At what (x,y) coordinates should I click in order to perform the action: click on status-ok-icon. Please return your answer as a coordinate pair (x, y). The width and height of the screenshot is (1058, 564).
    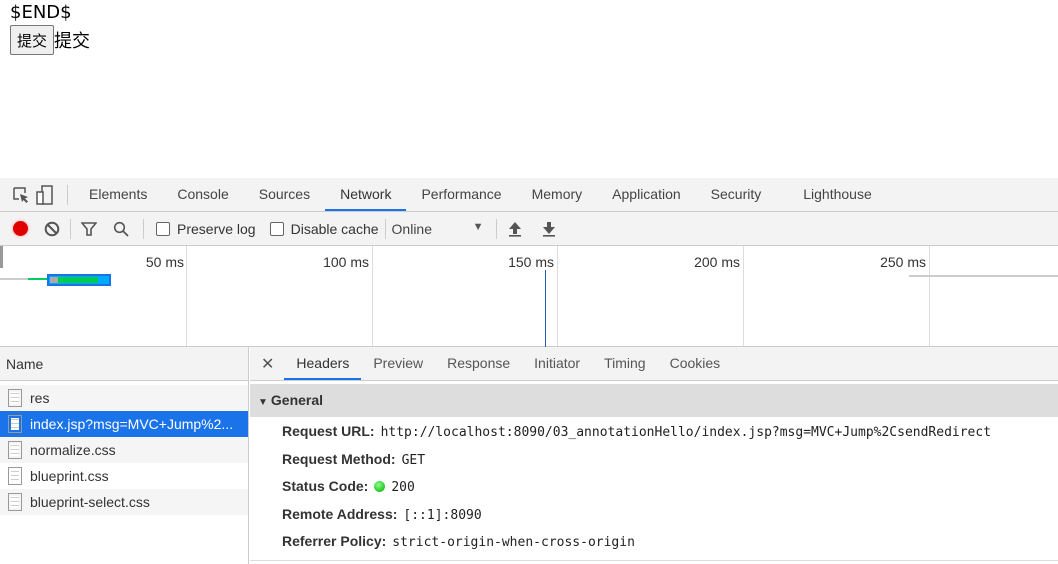
    Looking at the image, I should click on (380, 486).